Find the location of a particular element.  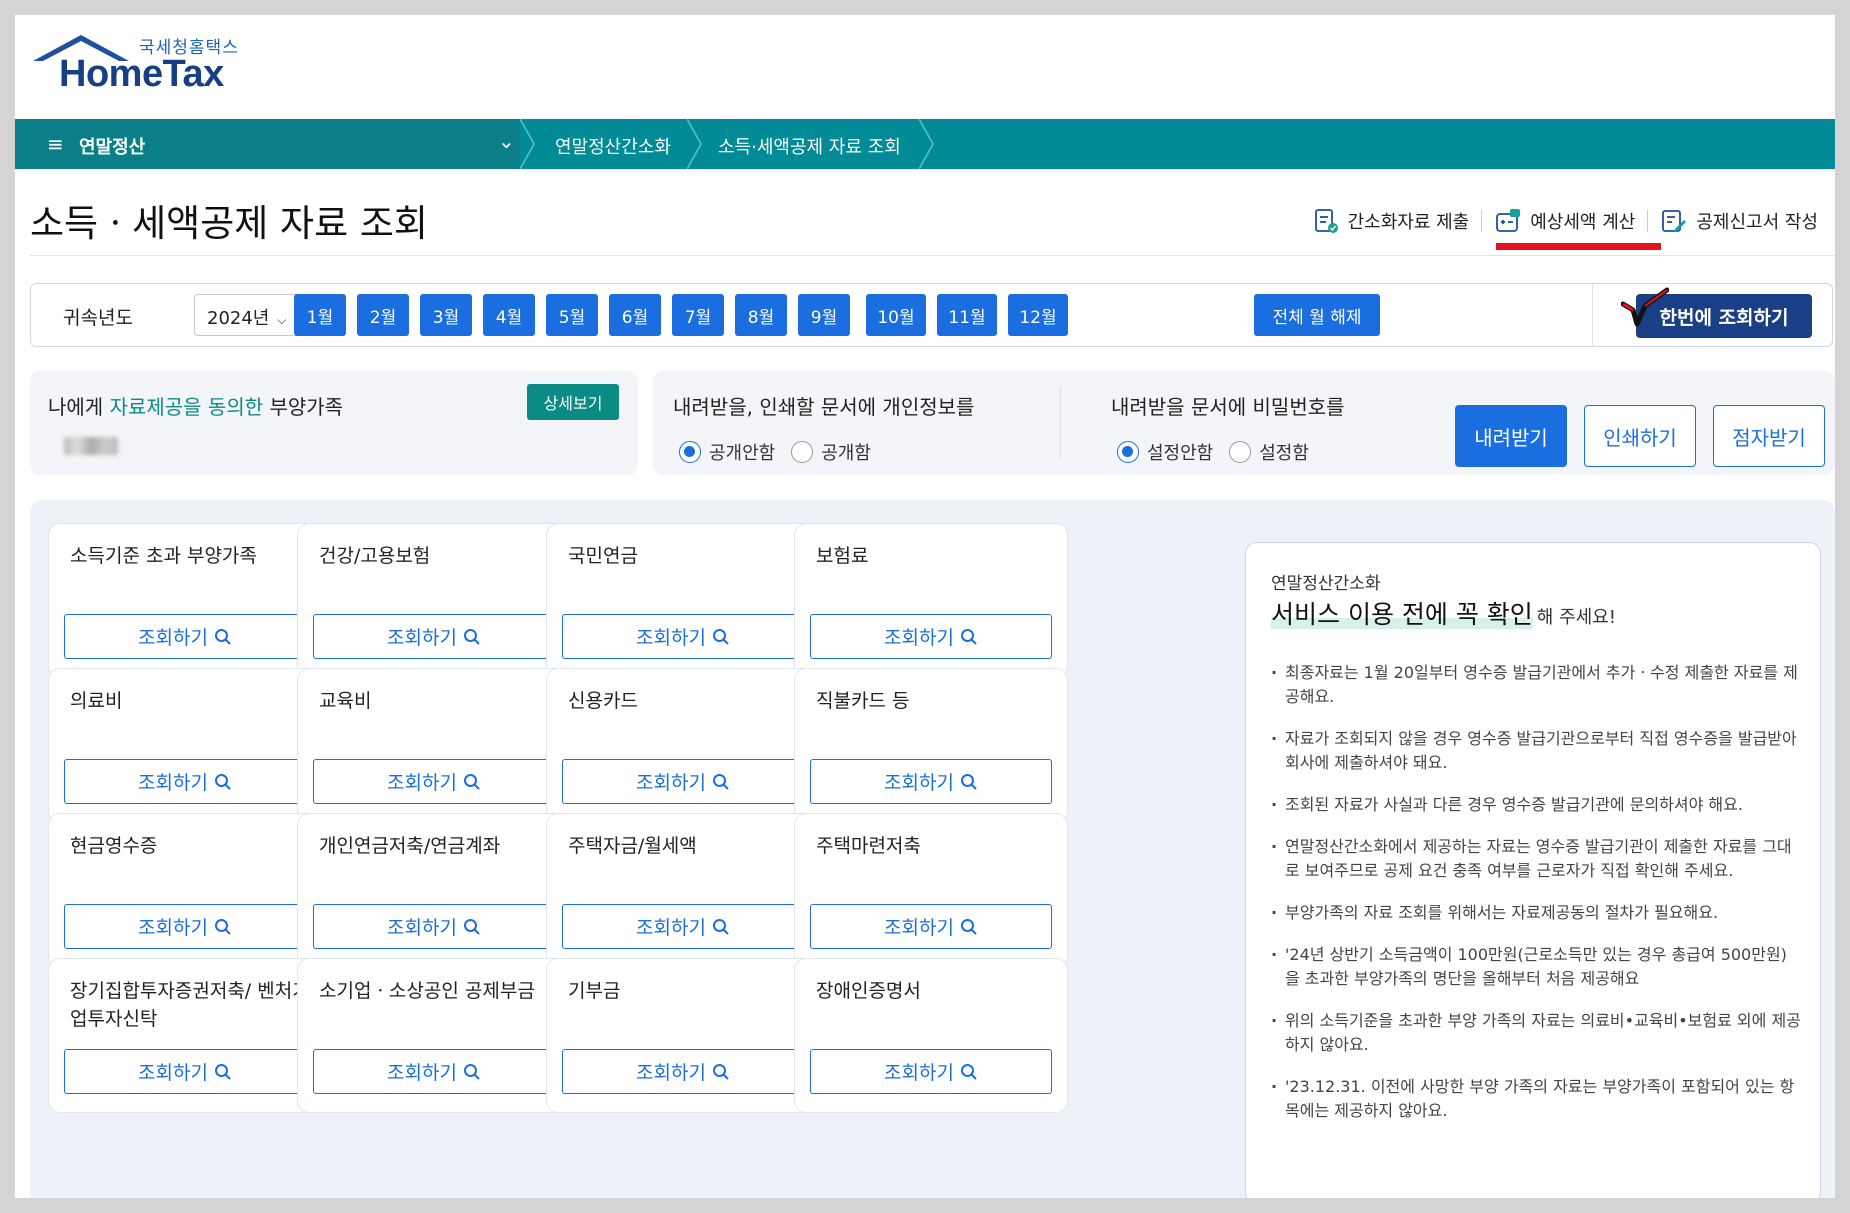

month-button: 6월 is located at coordinates (635, 315).